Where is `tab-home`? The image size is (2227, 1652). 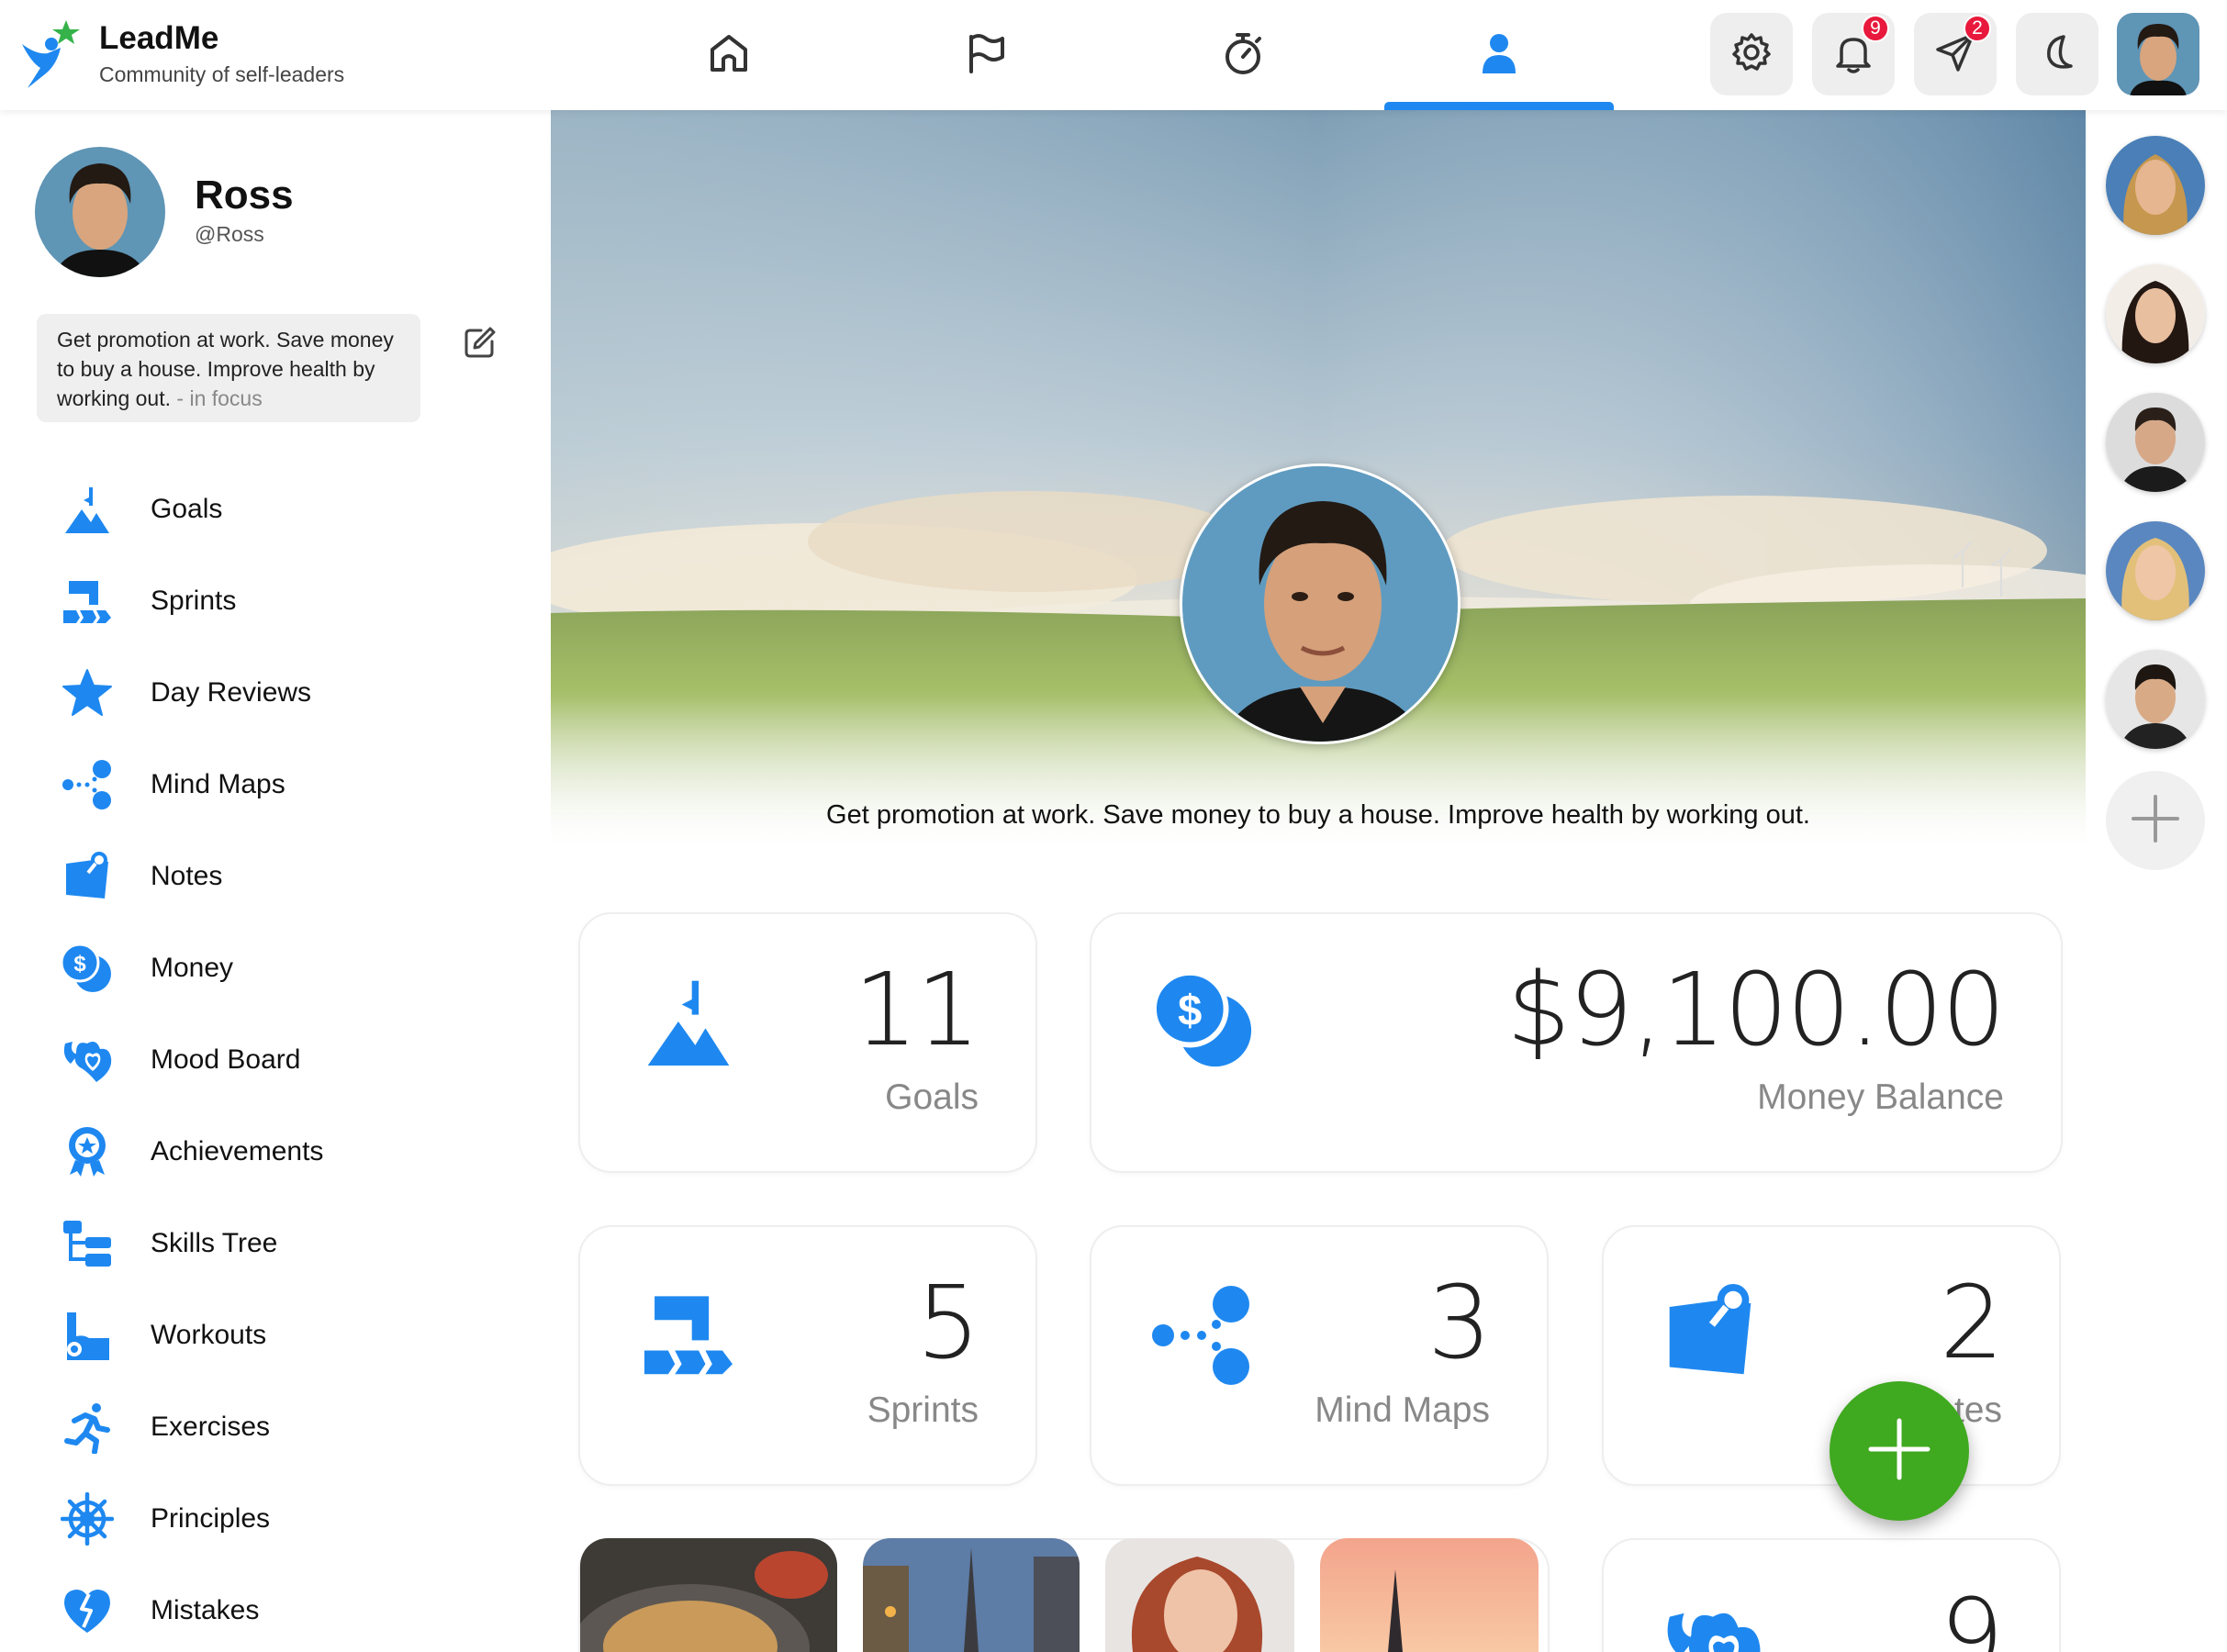 tab-home is located at coordinates (729, 55).